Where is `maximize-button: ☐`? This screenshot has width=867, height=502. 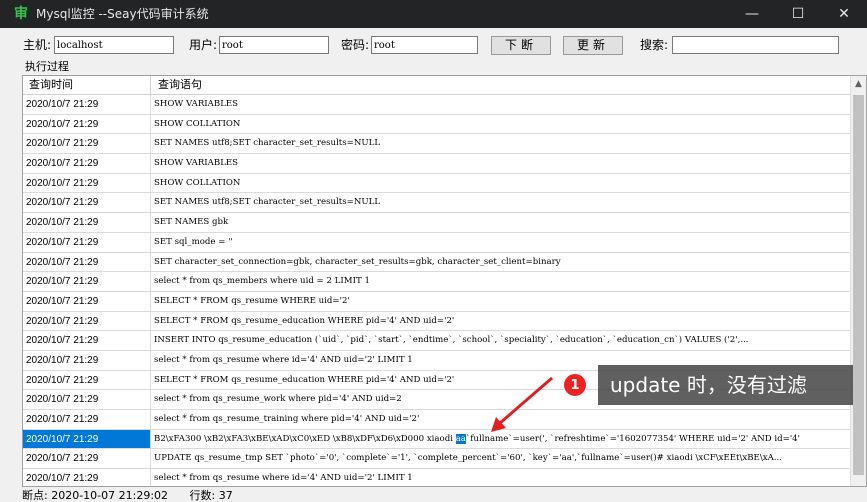 maximize-button: ☐ is located at coordinates (798, 14).